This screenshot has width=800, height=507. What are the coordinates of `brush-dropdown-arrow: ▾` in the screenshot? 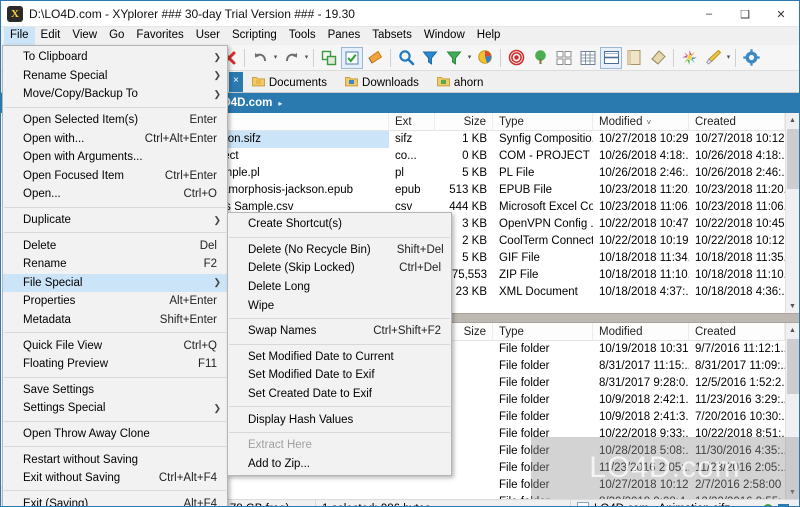 It's located at (728, 58).